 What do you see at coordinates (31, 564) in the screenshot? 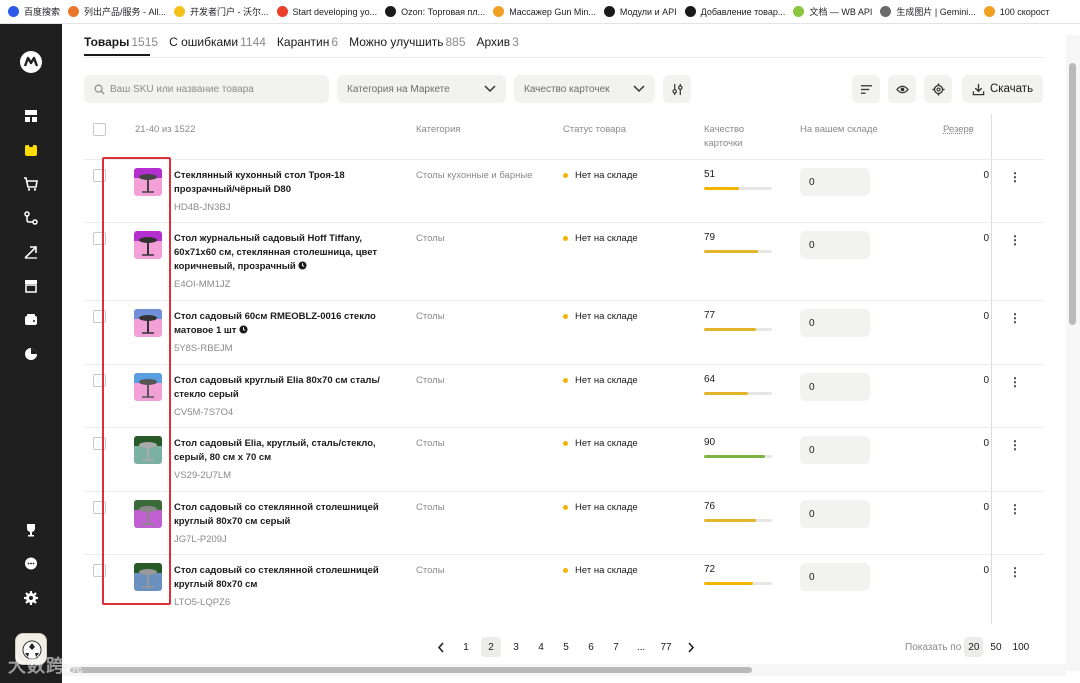
I see `chat-icon` at bounding box center [31, 564].